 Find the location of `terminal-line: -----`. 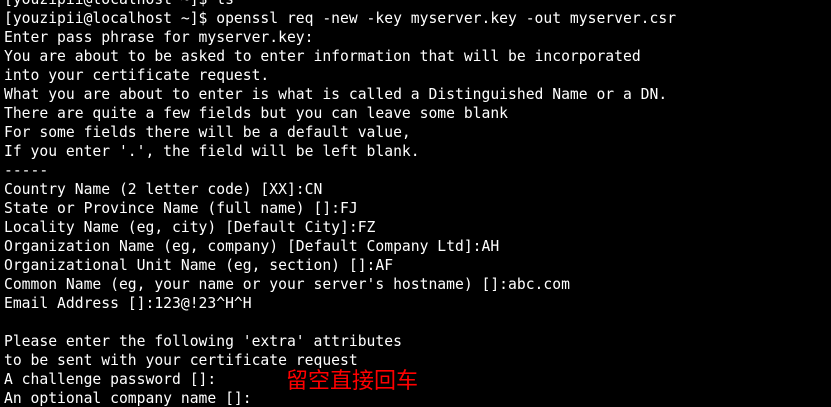

terminal-line: ----- is located at coordinates (26, 170).